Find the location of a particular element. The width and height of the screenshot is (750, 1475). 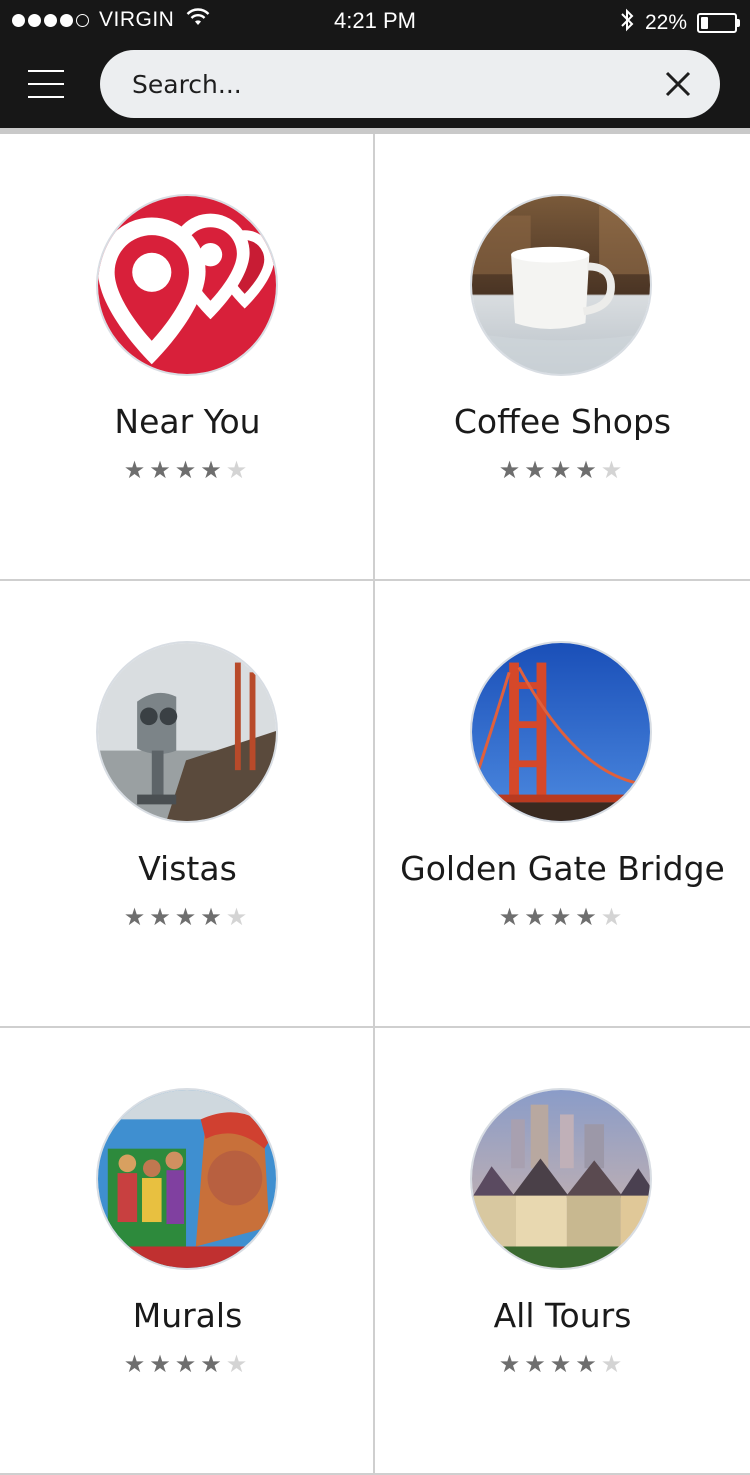

status-right: 22% is located at coordinates (679, 23).